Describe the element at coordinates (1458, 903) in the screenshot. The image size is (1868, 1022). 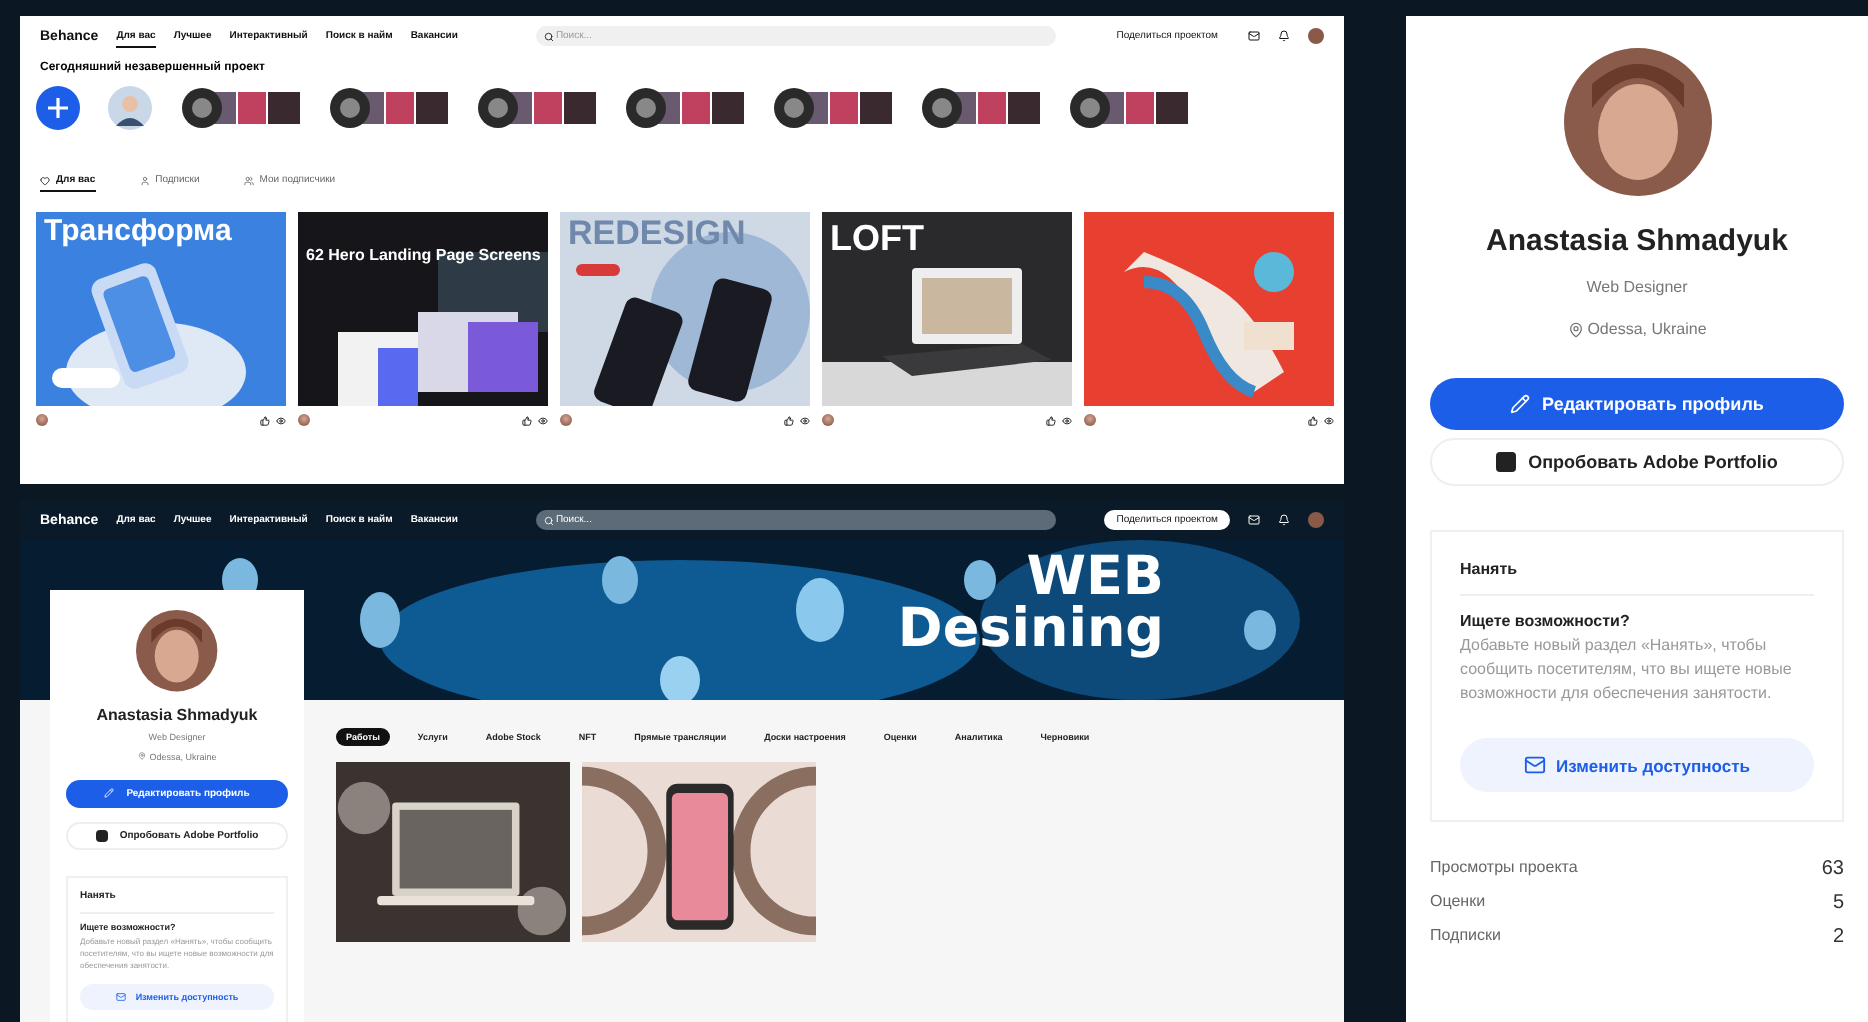
I see `stat-label: Оценки` at that location.